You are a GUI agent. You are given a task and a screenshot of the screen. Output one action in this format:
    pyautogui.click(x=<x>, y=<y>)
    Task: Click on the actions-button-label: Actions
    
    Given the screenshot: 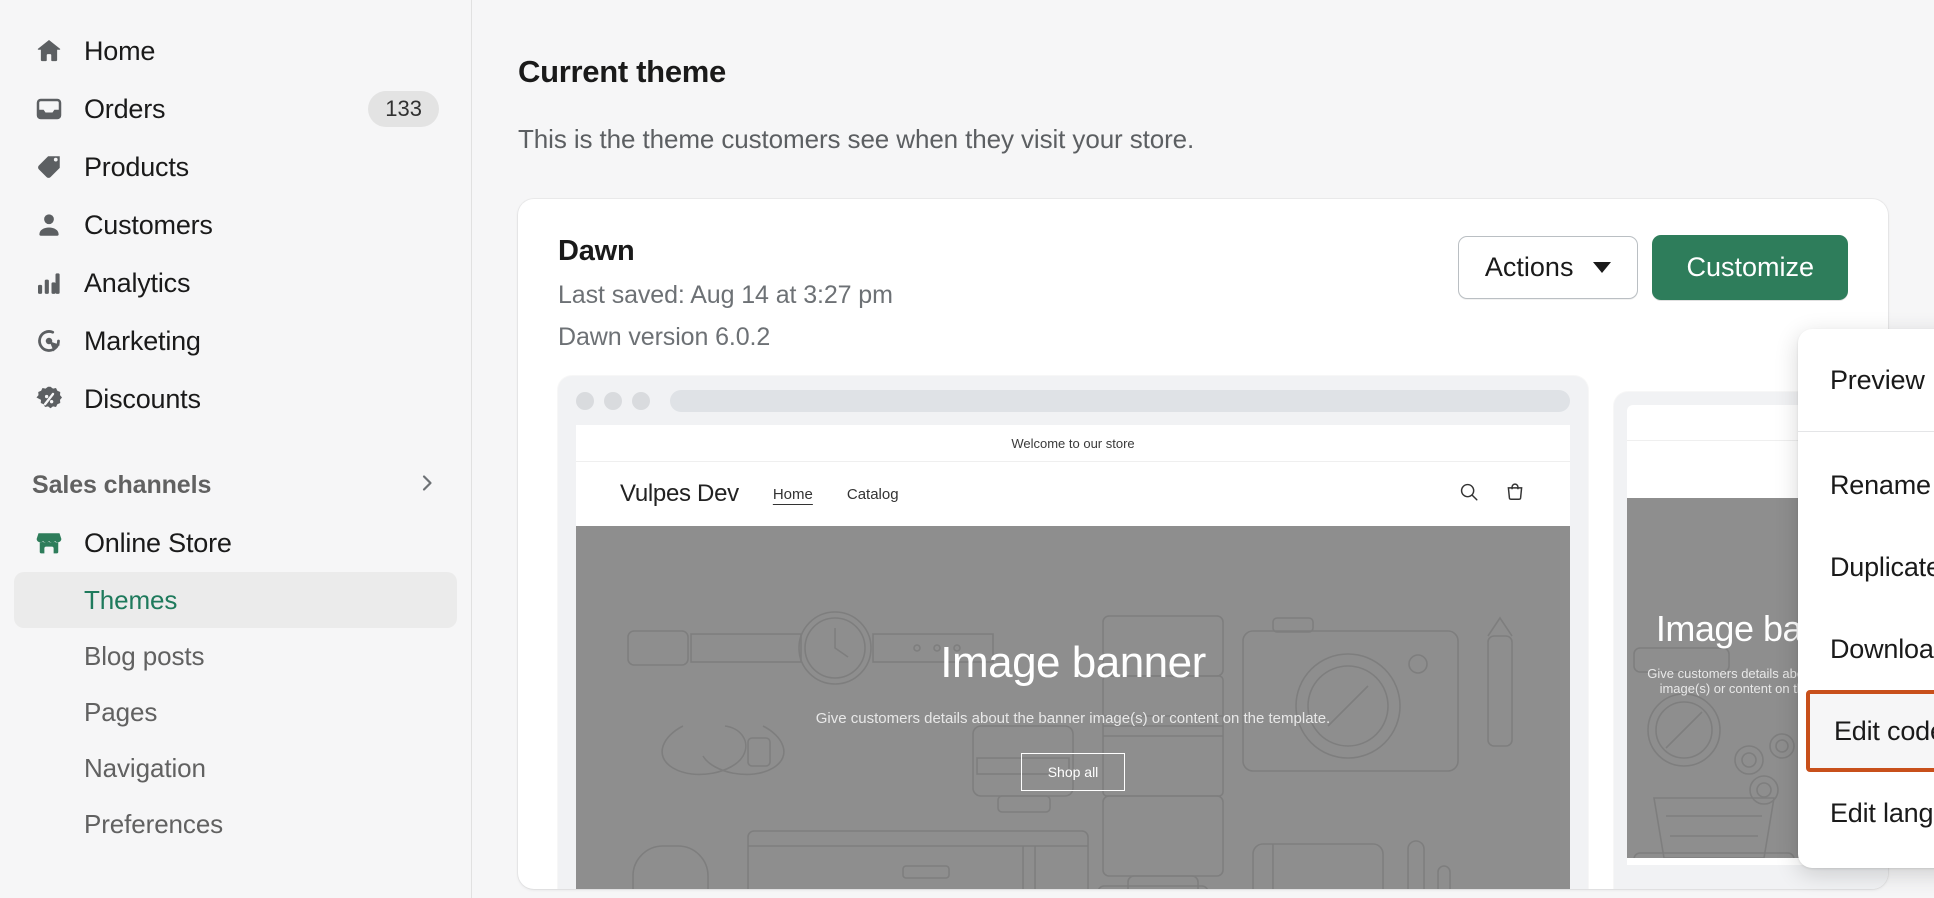 What is the action you would take?
    pyautogui.click(x=1529, y=267)
    